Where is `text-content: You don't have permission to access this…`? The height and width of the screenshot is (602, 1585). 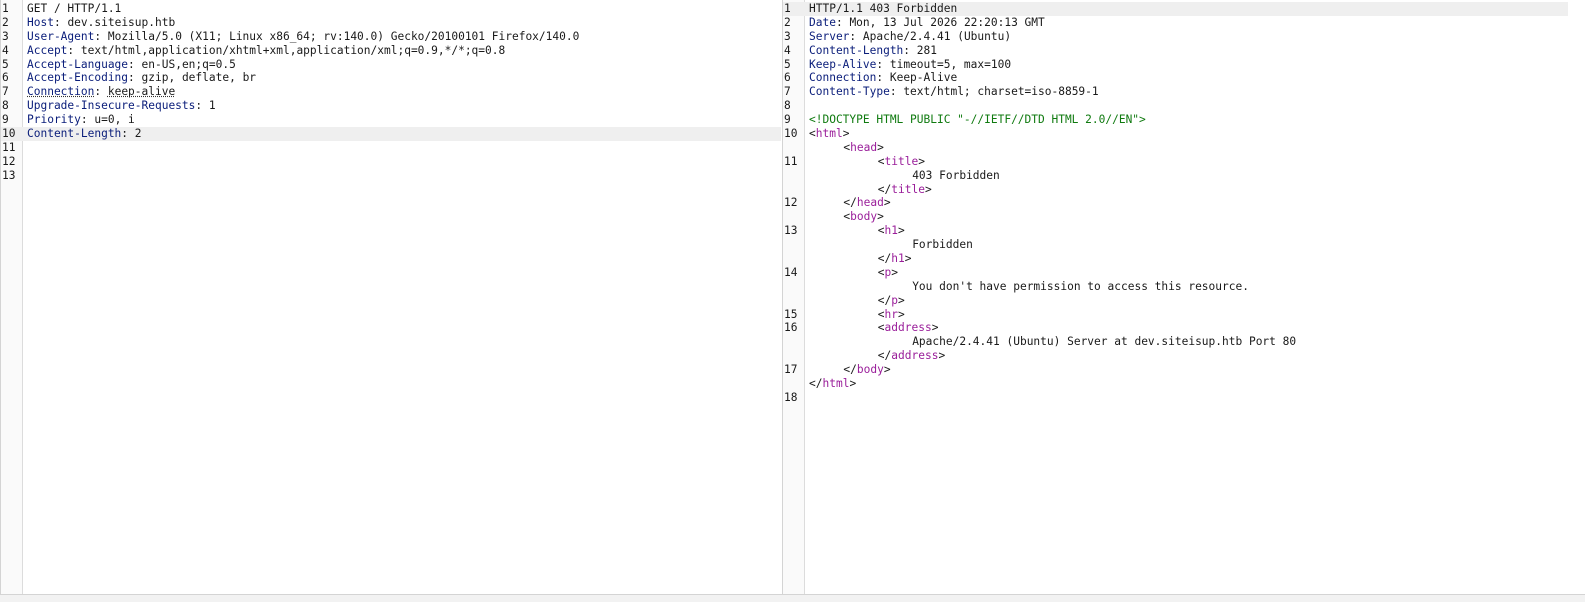 text-content: You don't have permission to access this… is located at coordinates (1080, 286).